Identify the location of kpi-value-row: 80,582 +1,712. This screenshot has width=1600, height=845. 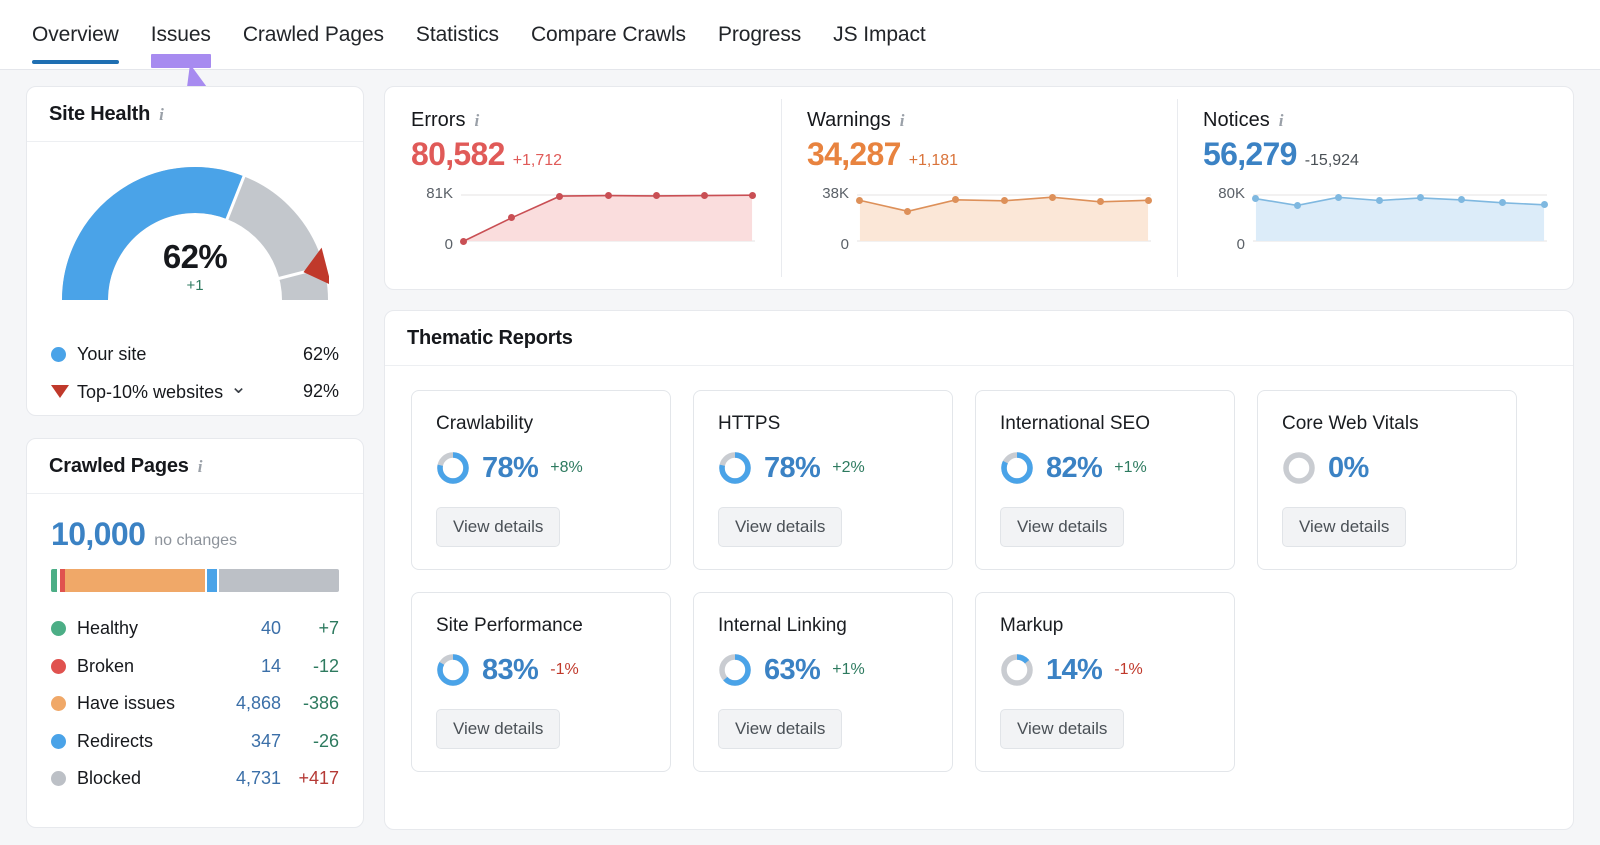
(583, 154).